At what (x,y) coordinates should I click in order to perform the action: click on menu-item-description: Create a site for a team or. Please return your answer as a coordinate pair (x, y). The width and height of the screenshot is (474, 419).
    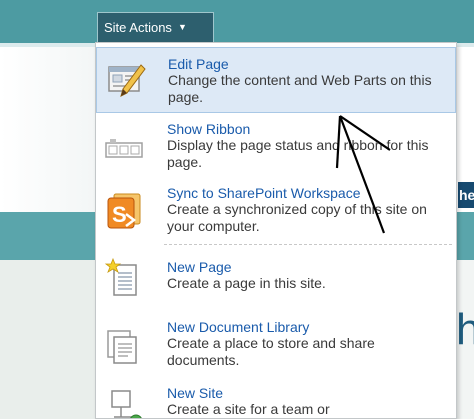
    Looking at the image, I should click on (248, 409).